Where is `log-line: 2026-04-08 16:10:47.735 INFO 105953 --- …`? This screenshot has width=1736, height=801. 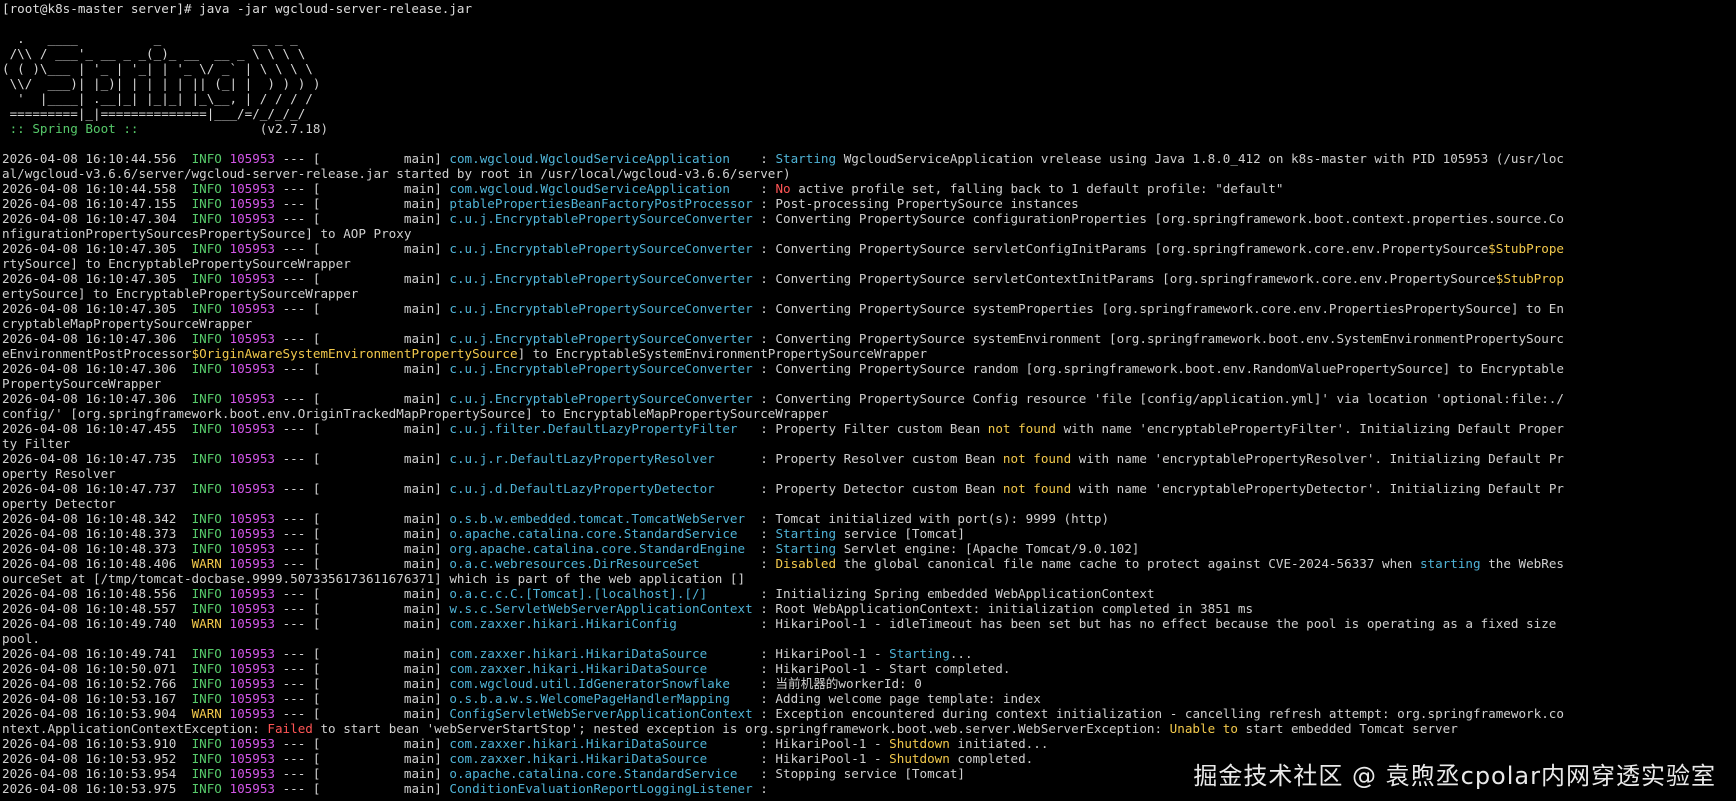
log-line: 2026-04-08 16:10:47.735 INFO 105953 --- … is located at coordinates (869, 458).